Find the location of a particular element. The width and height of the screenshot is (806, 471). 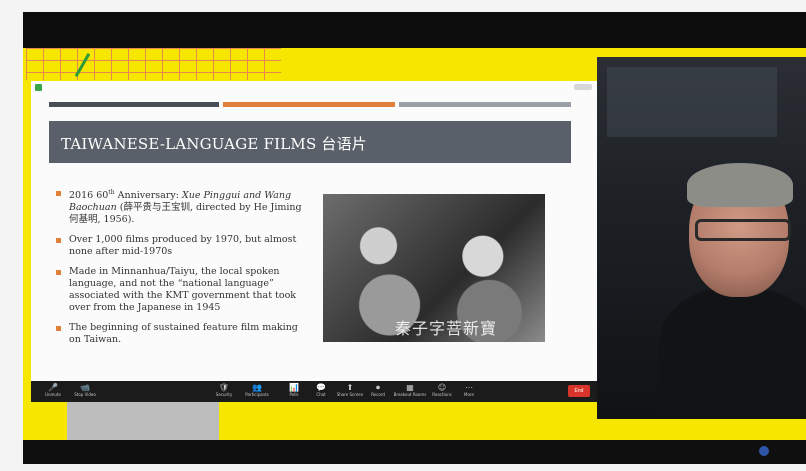

institution-logo-wordmark is located at coordinates (787, 449).